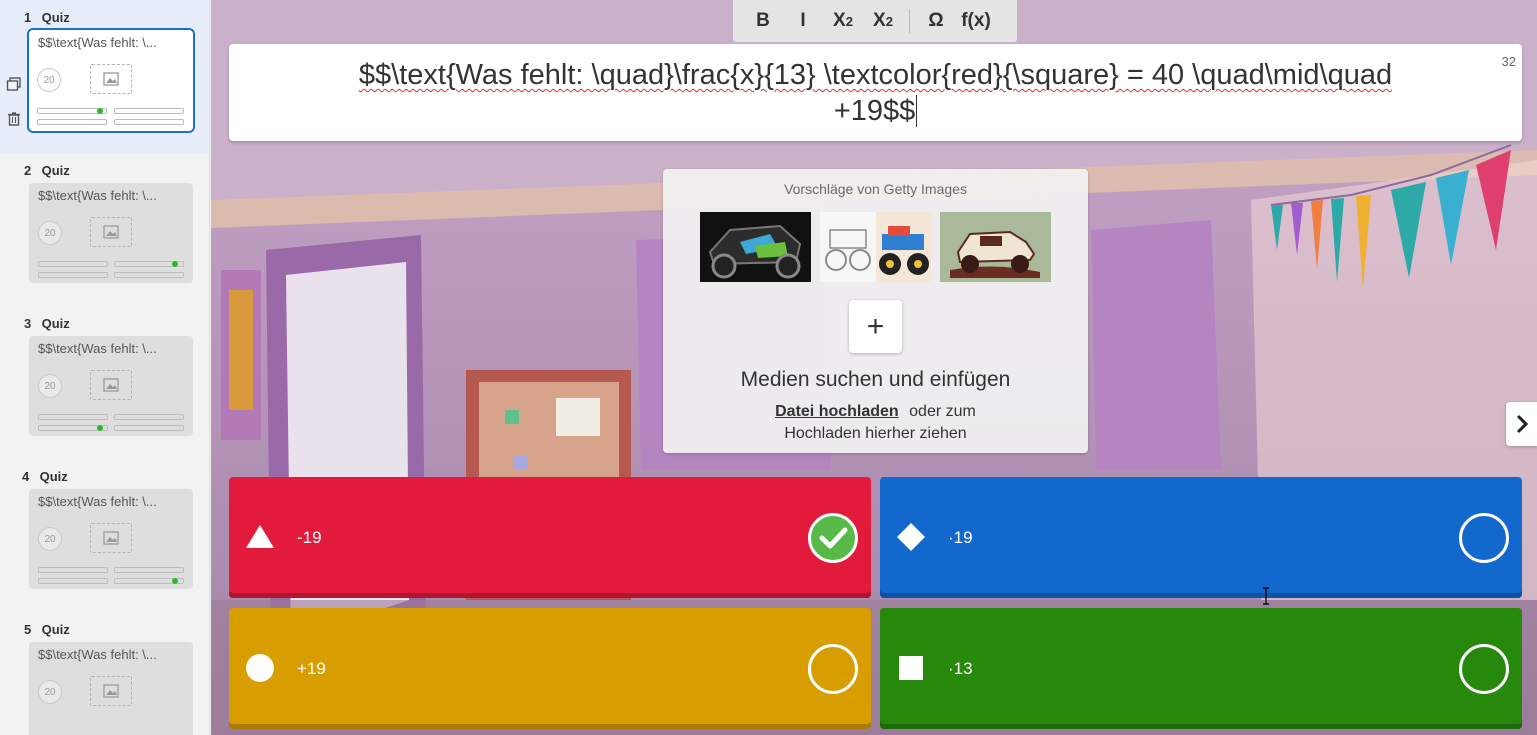  Describe the element at coordinates (1201, 537) in the screenshot. I see `answer-option-2: ·19` at that location.